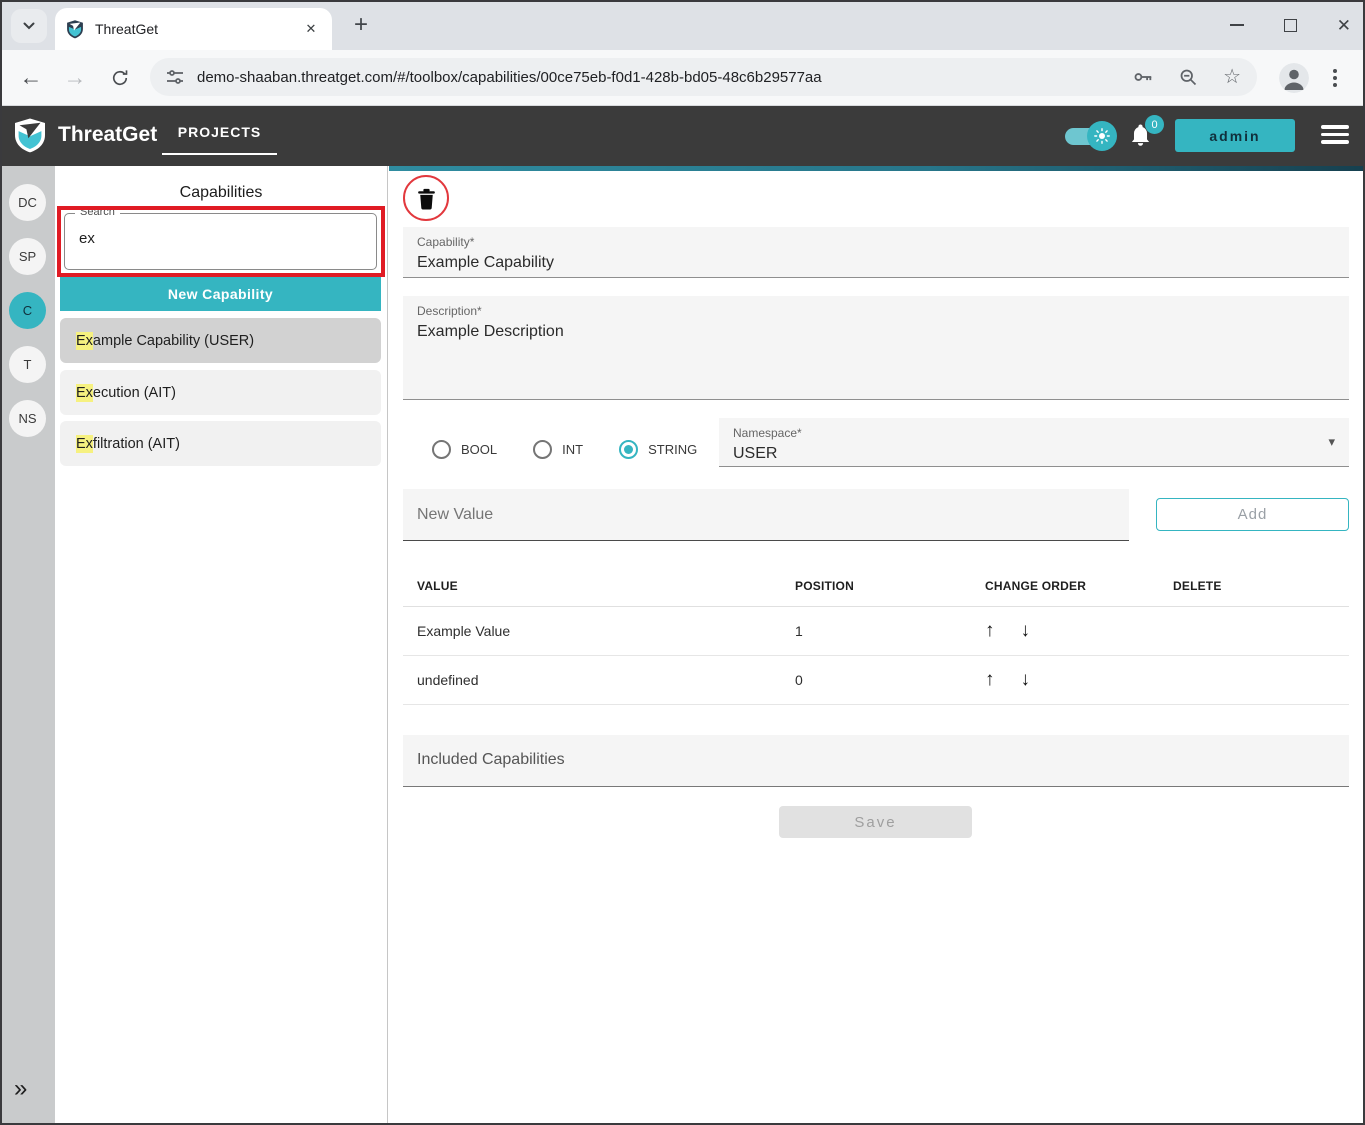 The image size is (1365, 1125). What do you see at coordinates (1036, 586) in the screenshot?
I see `col-change-order: CHANGE ORDER` at bounding box center [1036, 586].